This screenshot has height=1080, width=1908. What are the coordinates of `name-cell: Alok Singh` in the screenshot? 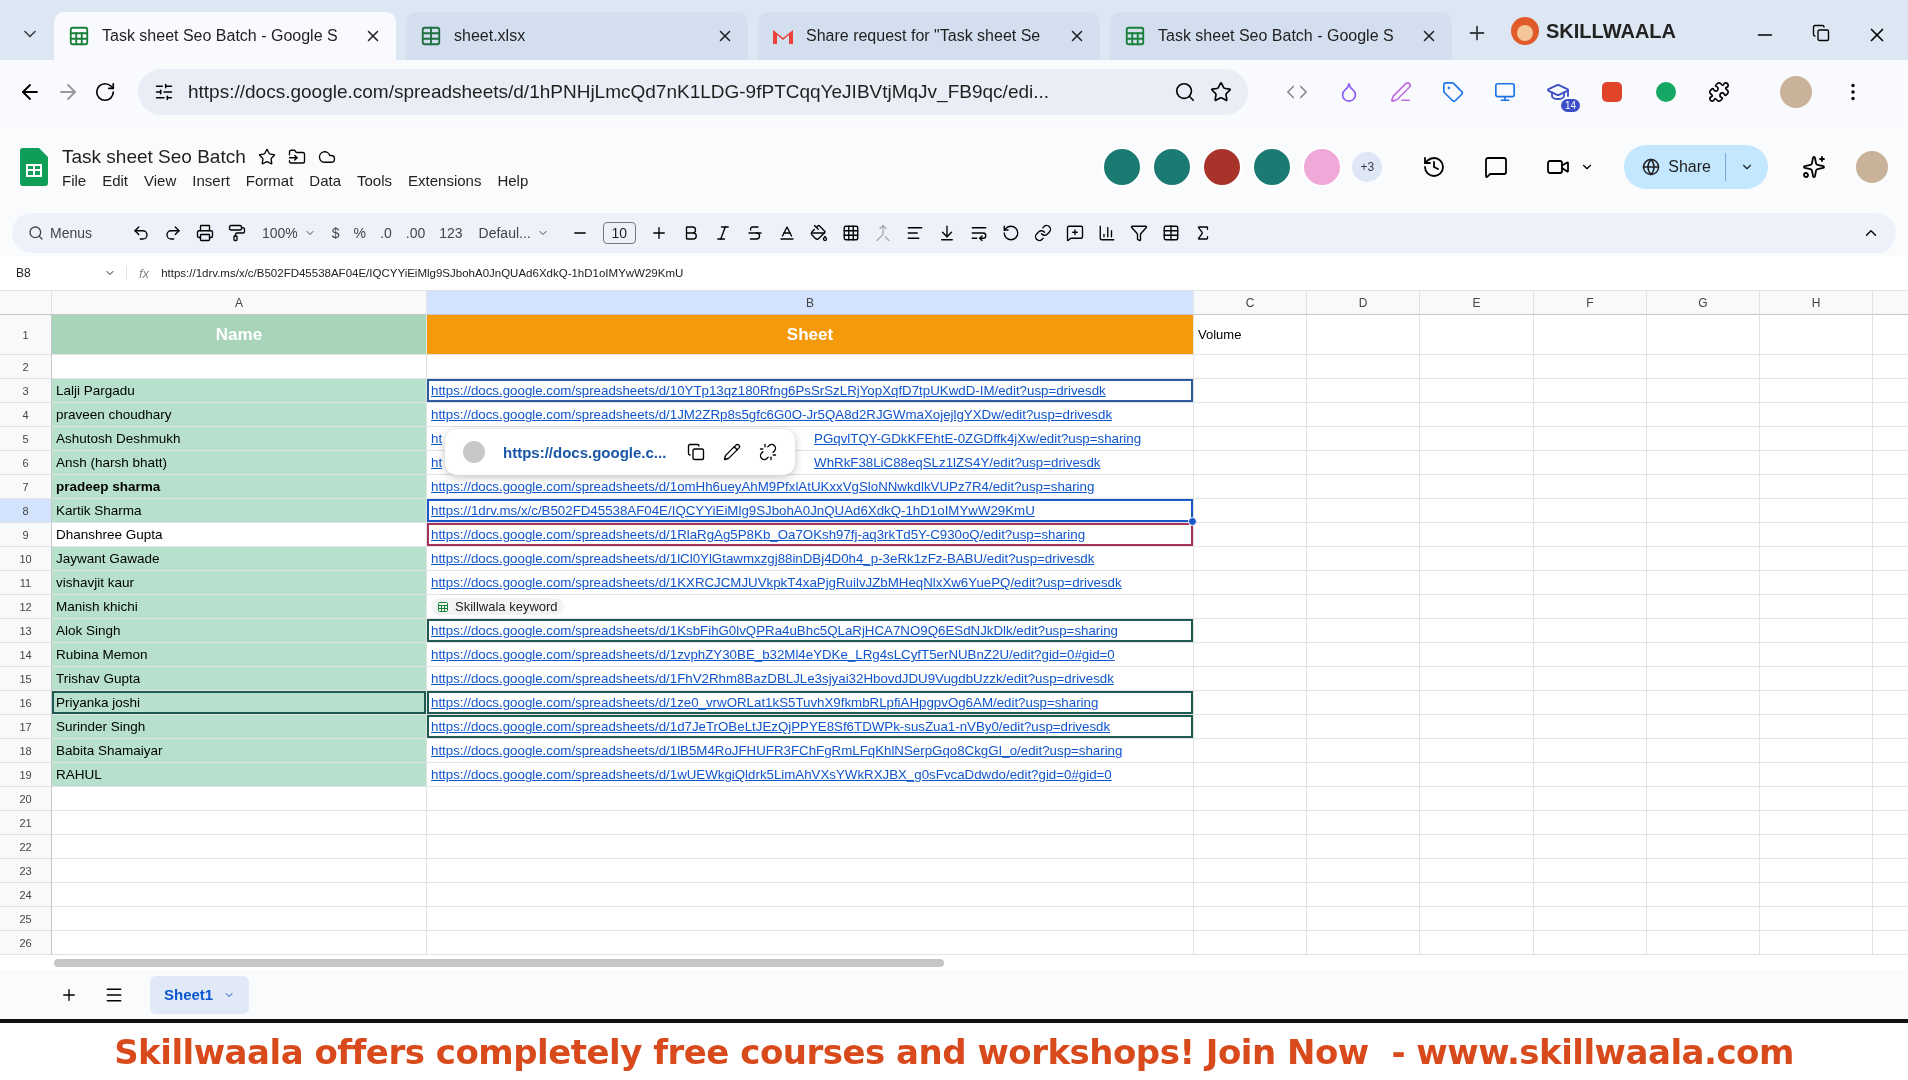 It's located at (239, 631).